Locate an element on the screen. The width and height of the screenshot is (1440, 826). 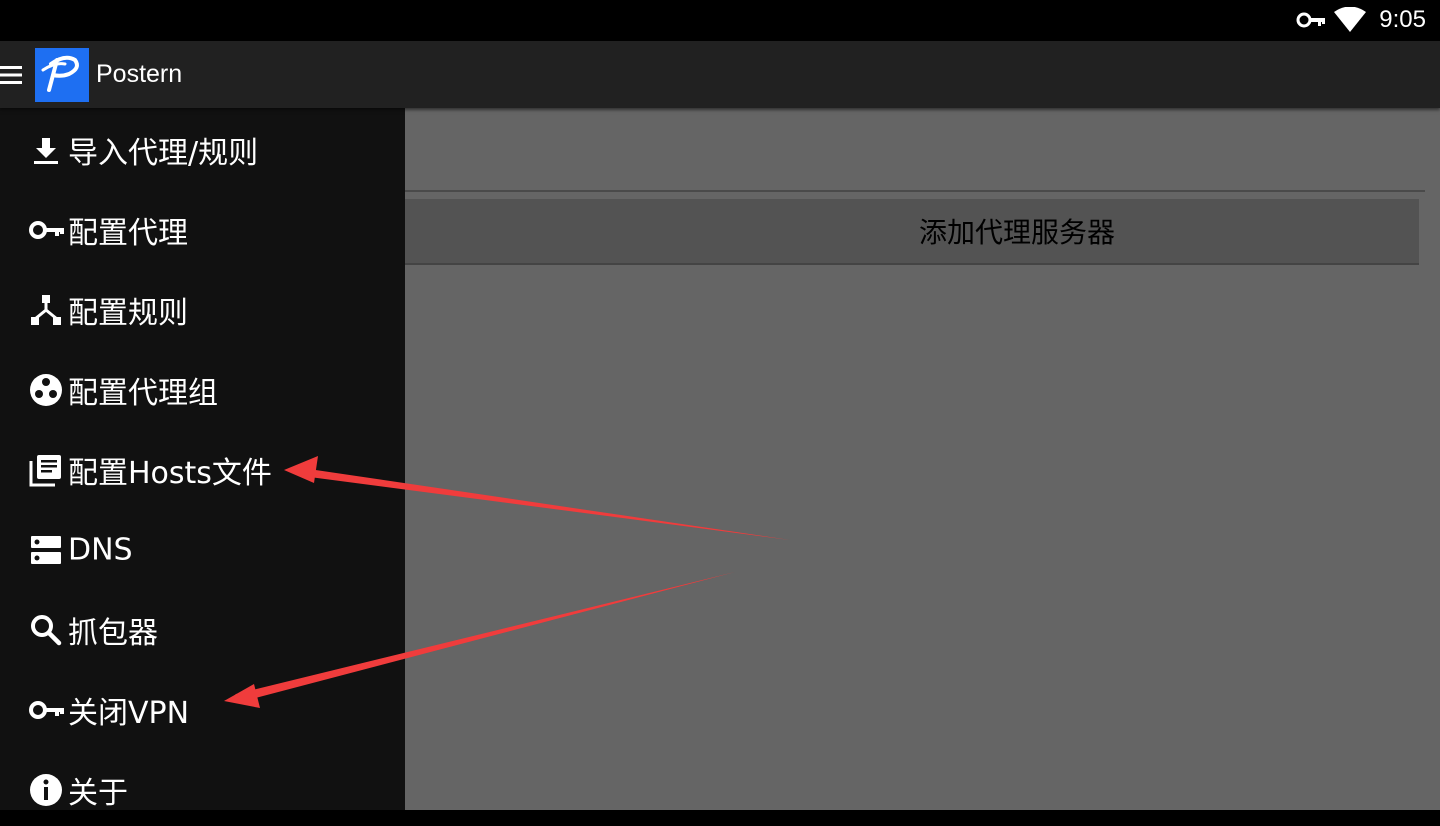
drawer-item-label: DNS is located at coordinates (100, 550).